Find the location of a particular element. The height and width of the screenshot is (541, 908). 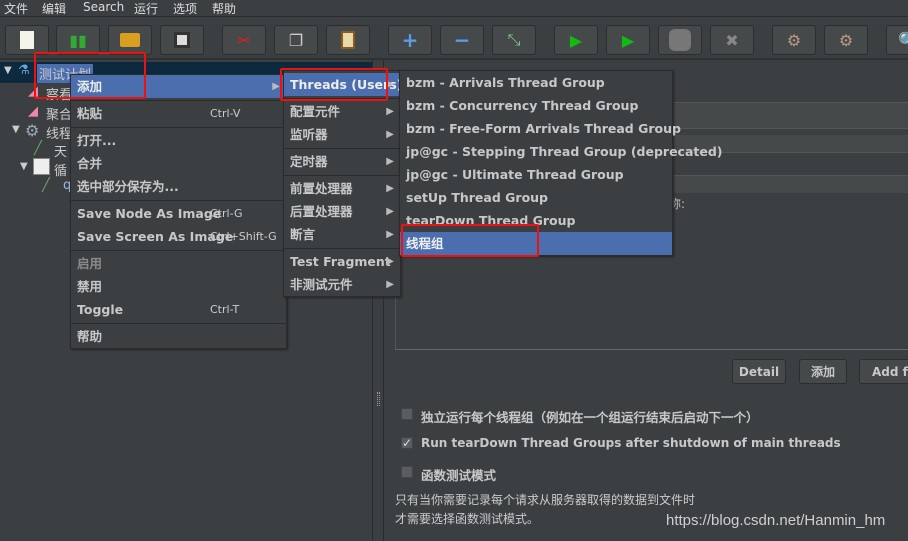

templates-icon: ▮▮ is located at coordinates (78, 40).